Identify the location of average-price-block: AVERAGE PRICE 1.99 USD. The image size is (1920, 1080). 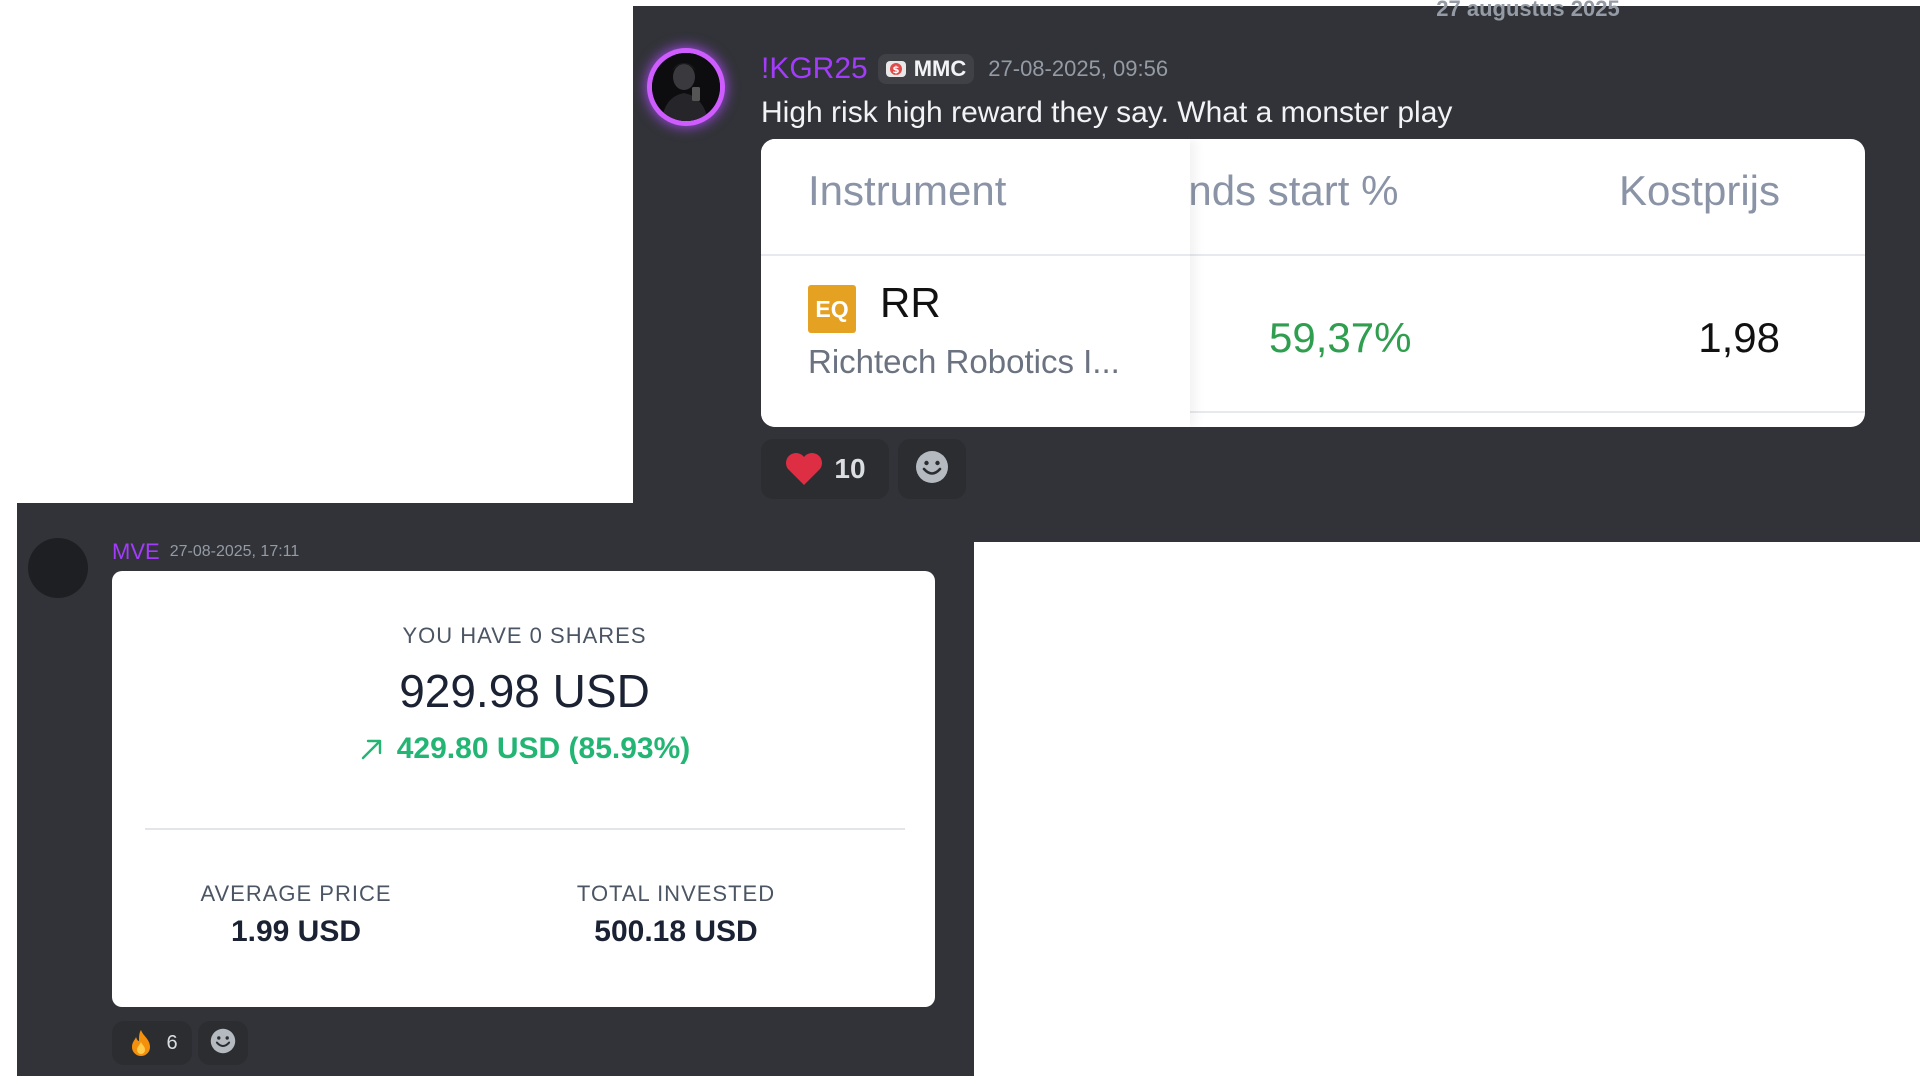
(296, 915).